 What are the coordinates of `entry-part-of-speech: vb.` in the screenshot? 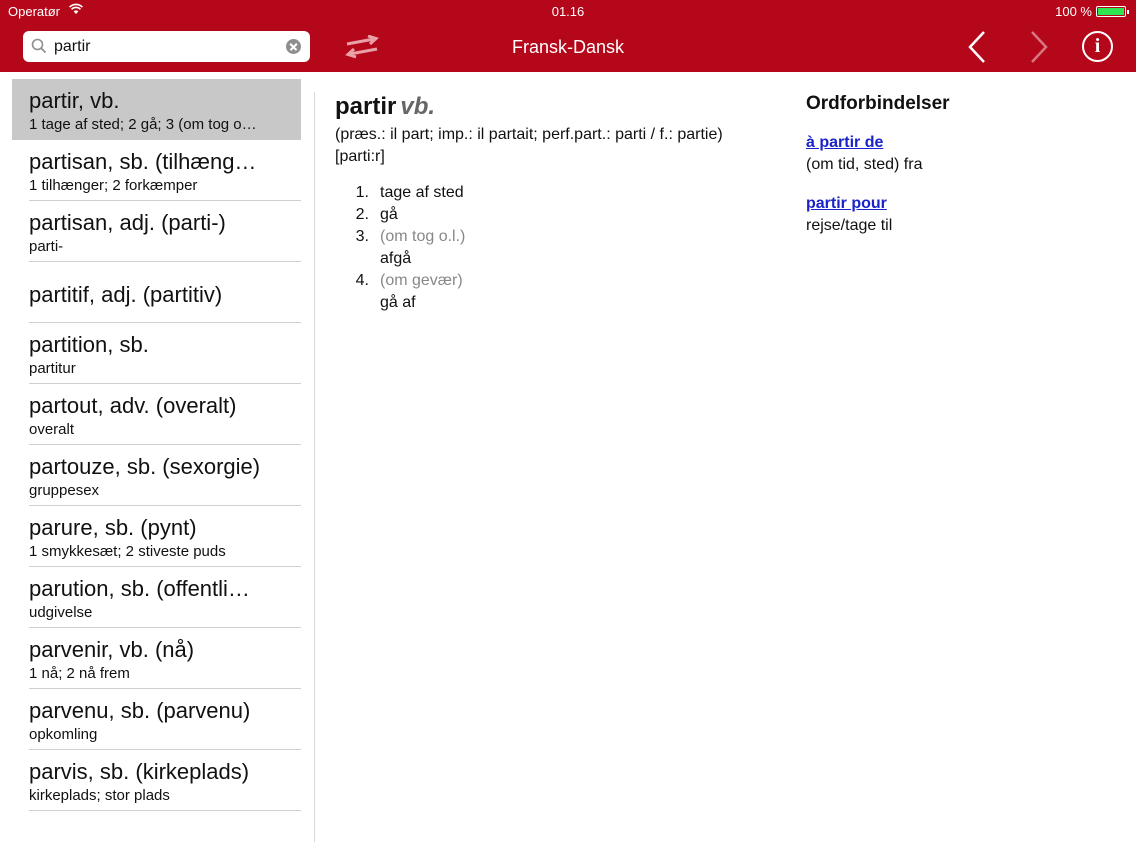 It's located at (418, 106).